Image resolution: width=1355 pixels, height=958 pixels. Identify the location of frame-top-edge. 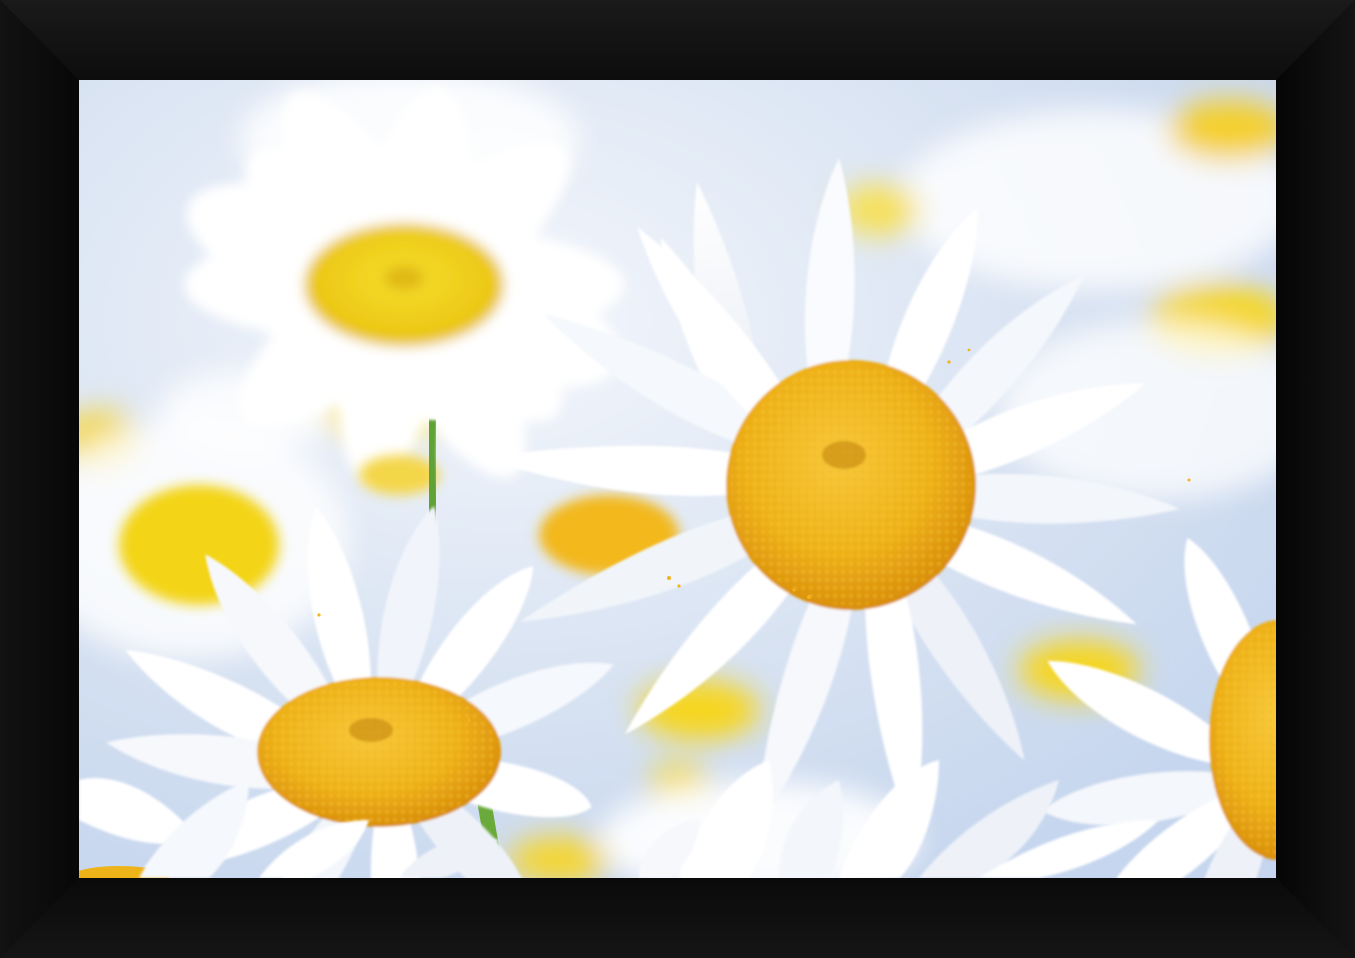
(677, 40).